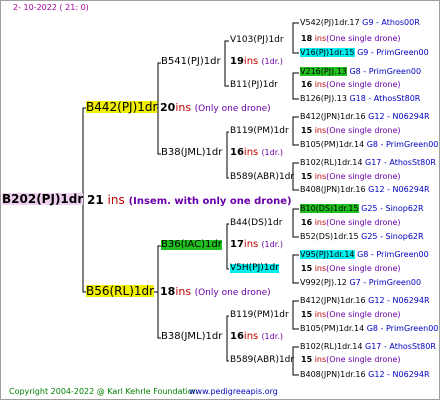 Image resolution: width=440 pixels, height=400 pixels. I want to click on gen4-queen-5: B44(DS)1dr, so click(256, 223).